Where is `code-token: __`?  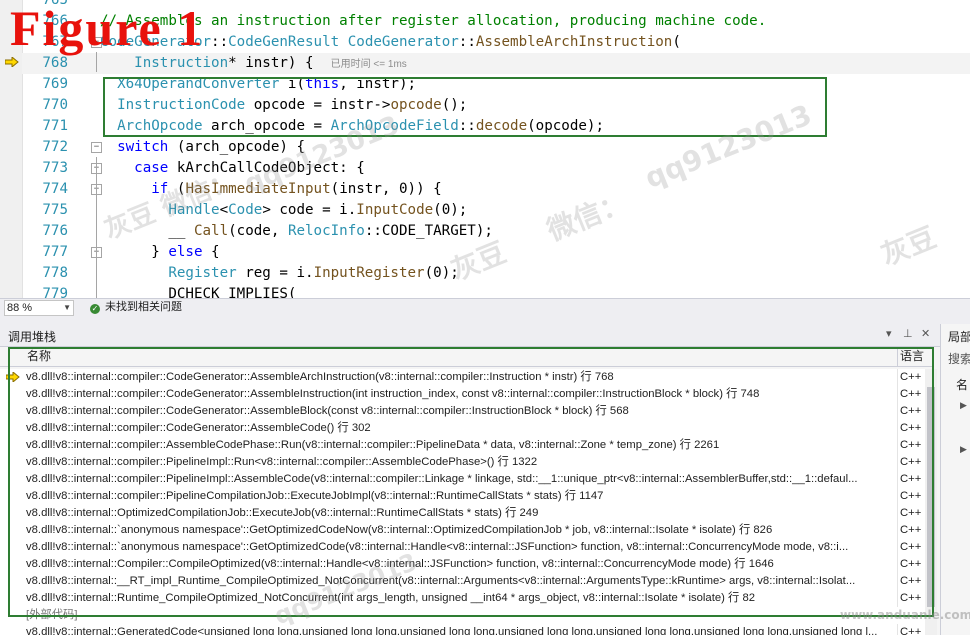 code-token: __ is located at coordinates (181, 231).